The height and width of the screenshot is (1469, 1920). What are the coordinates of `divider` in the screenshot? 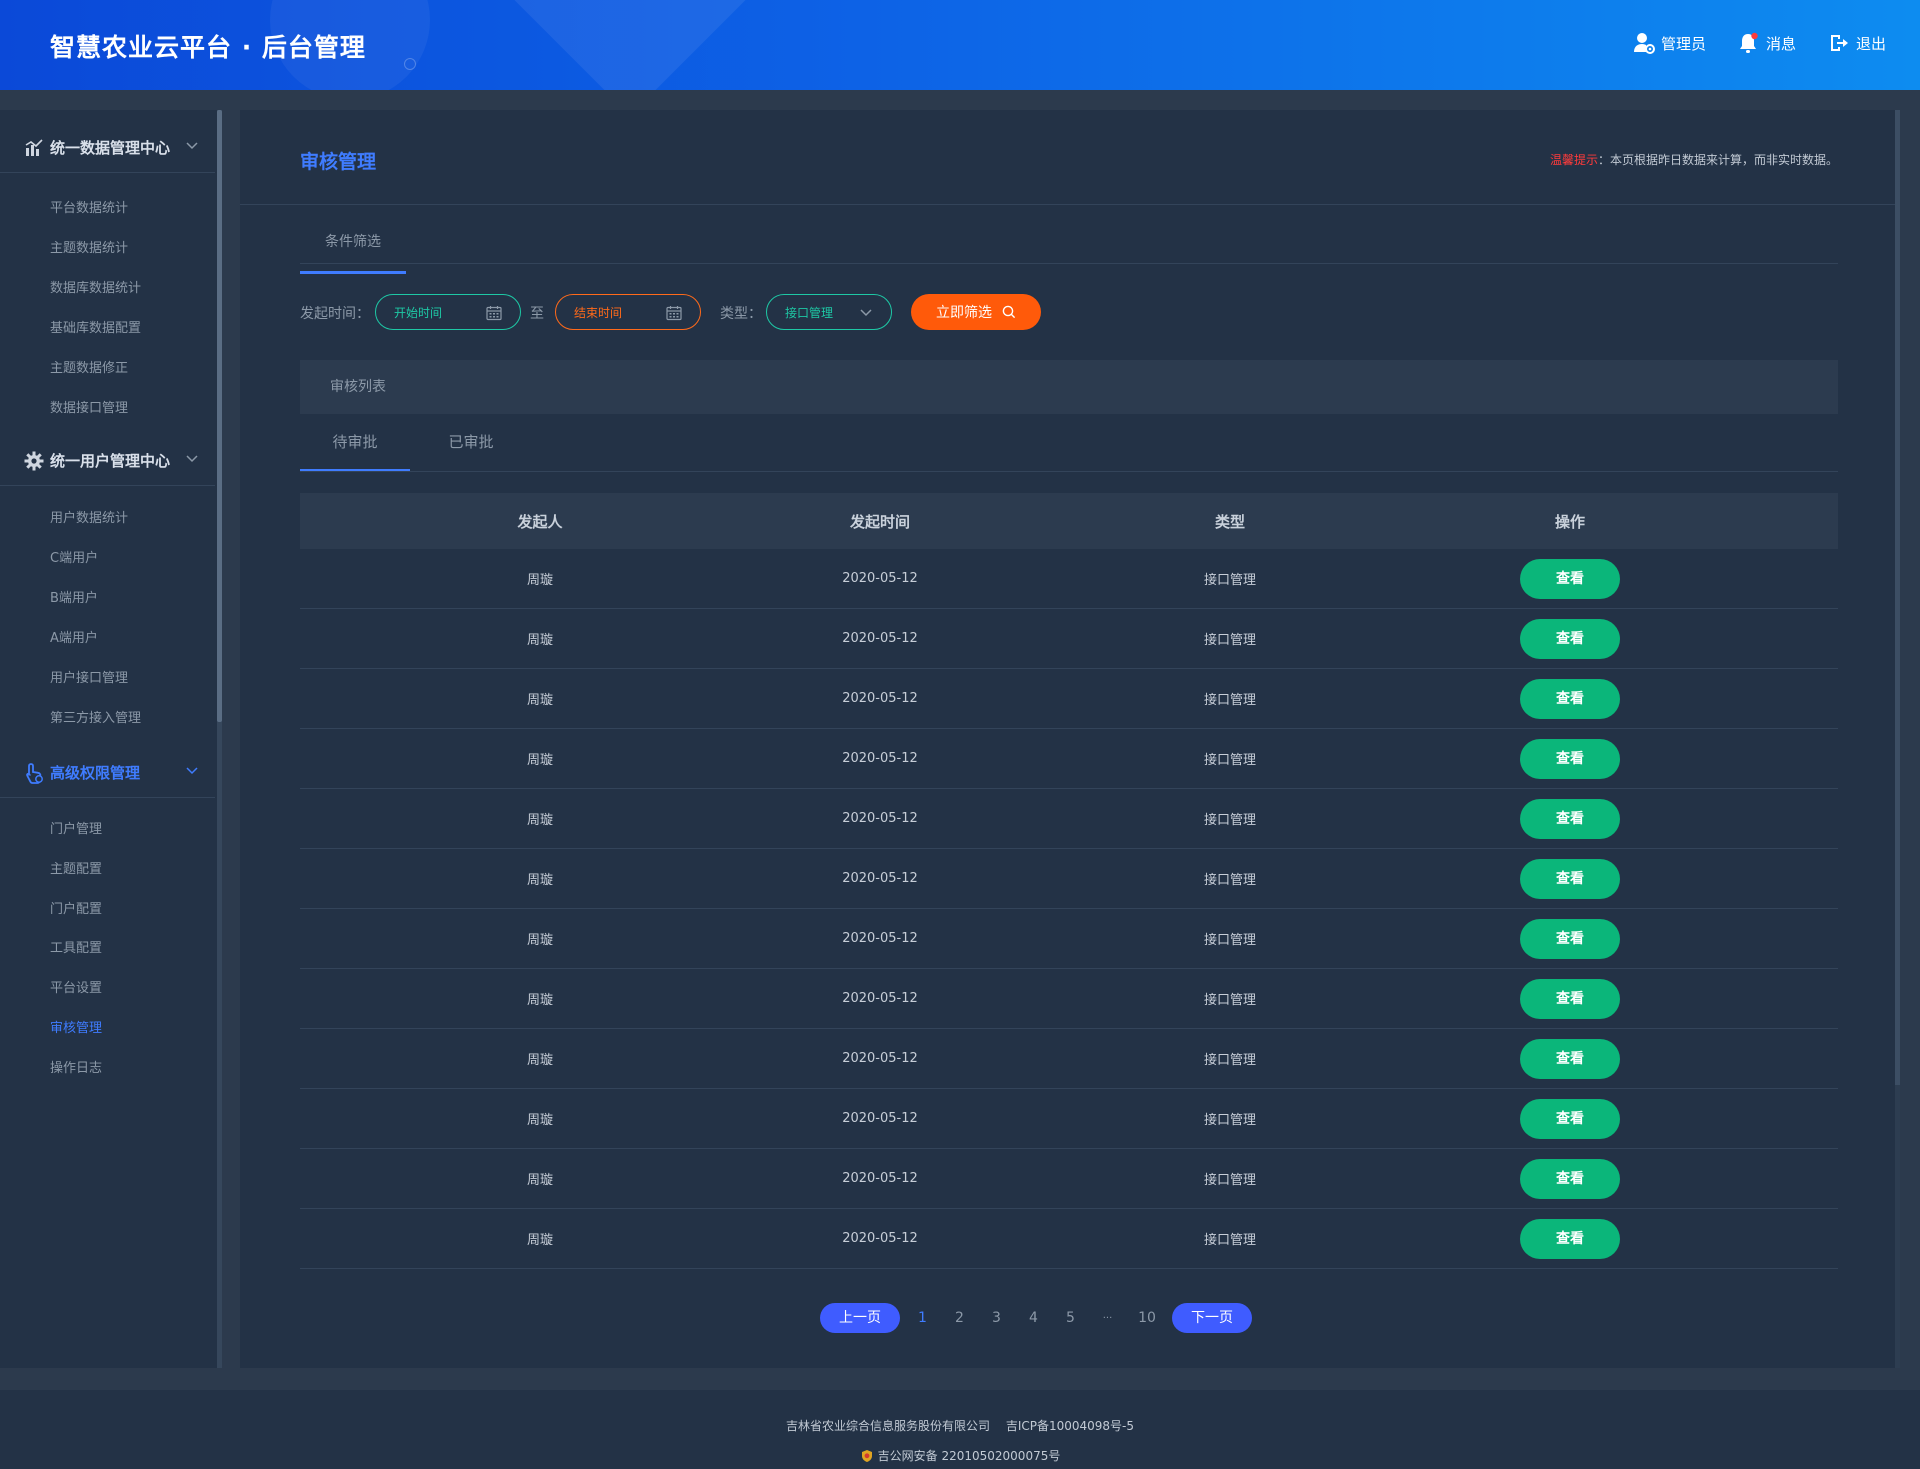 It's located at (1069, 263).